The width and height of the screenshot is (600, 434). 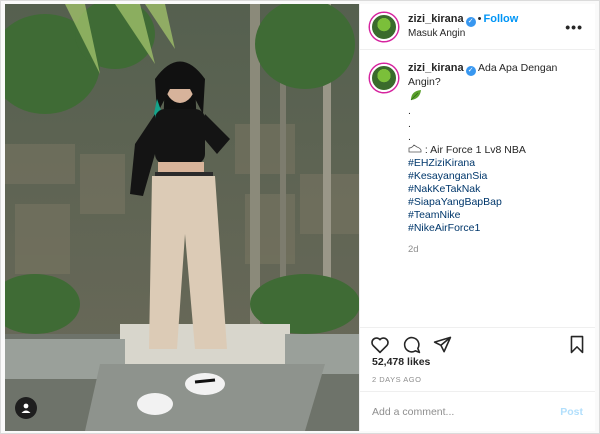 I want to click on likes-count: 52,478 likes, so click(x=401, y=362).